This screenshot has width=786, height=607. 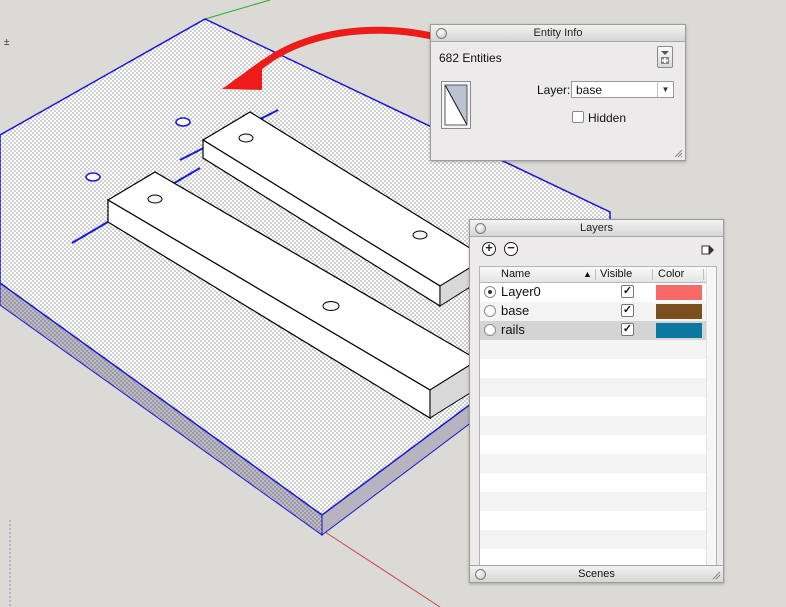 What do you see at coordinates (622, 89) in the screenshot?
I see `layer-select: base ▼` at bounding box center [622, 89].